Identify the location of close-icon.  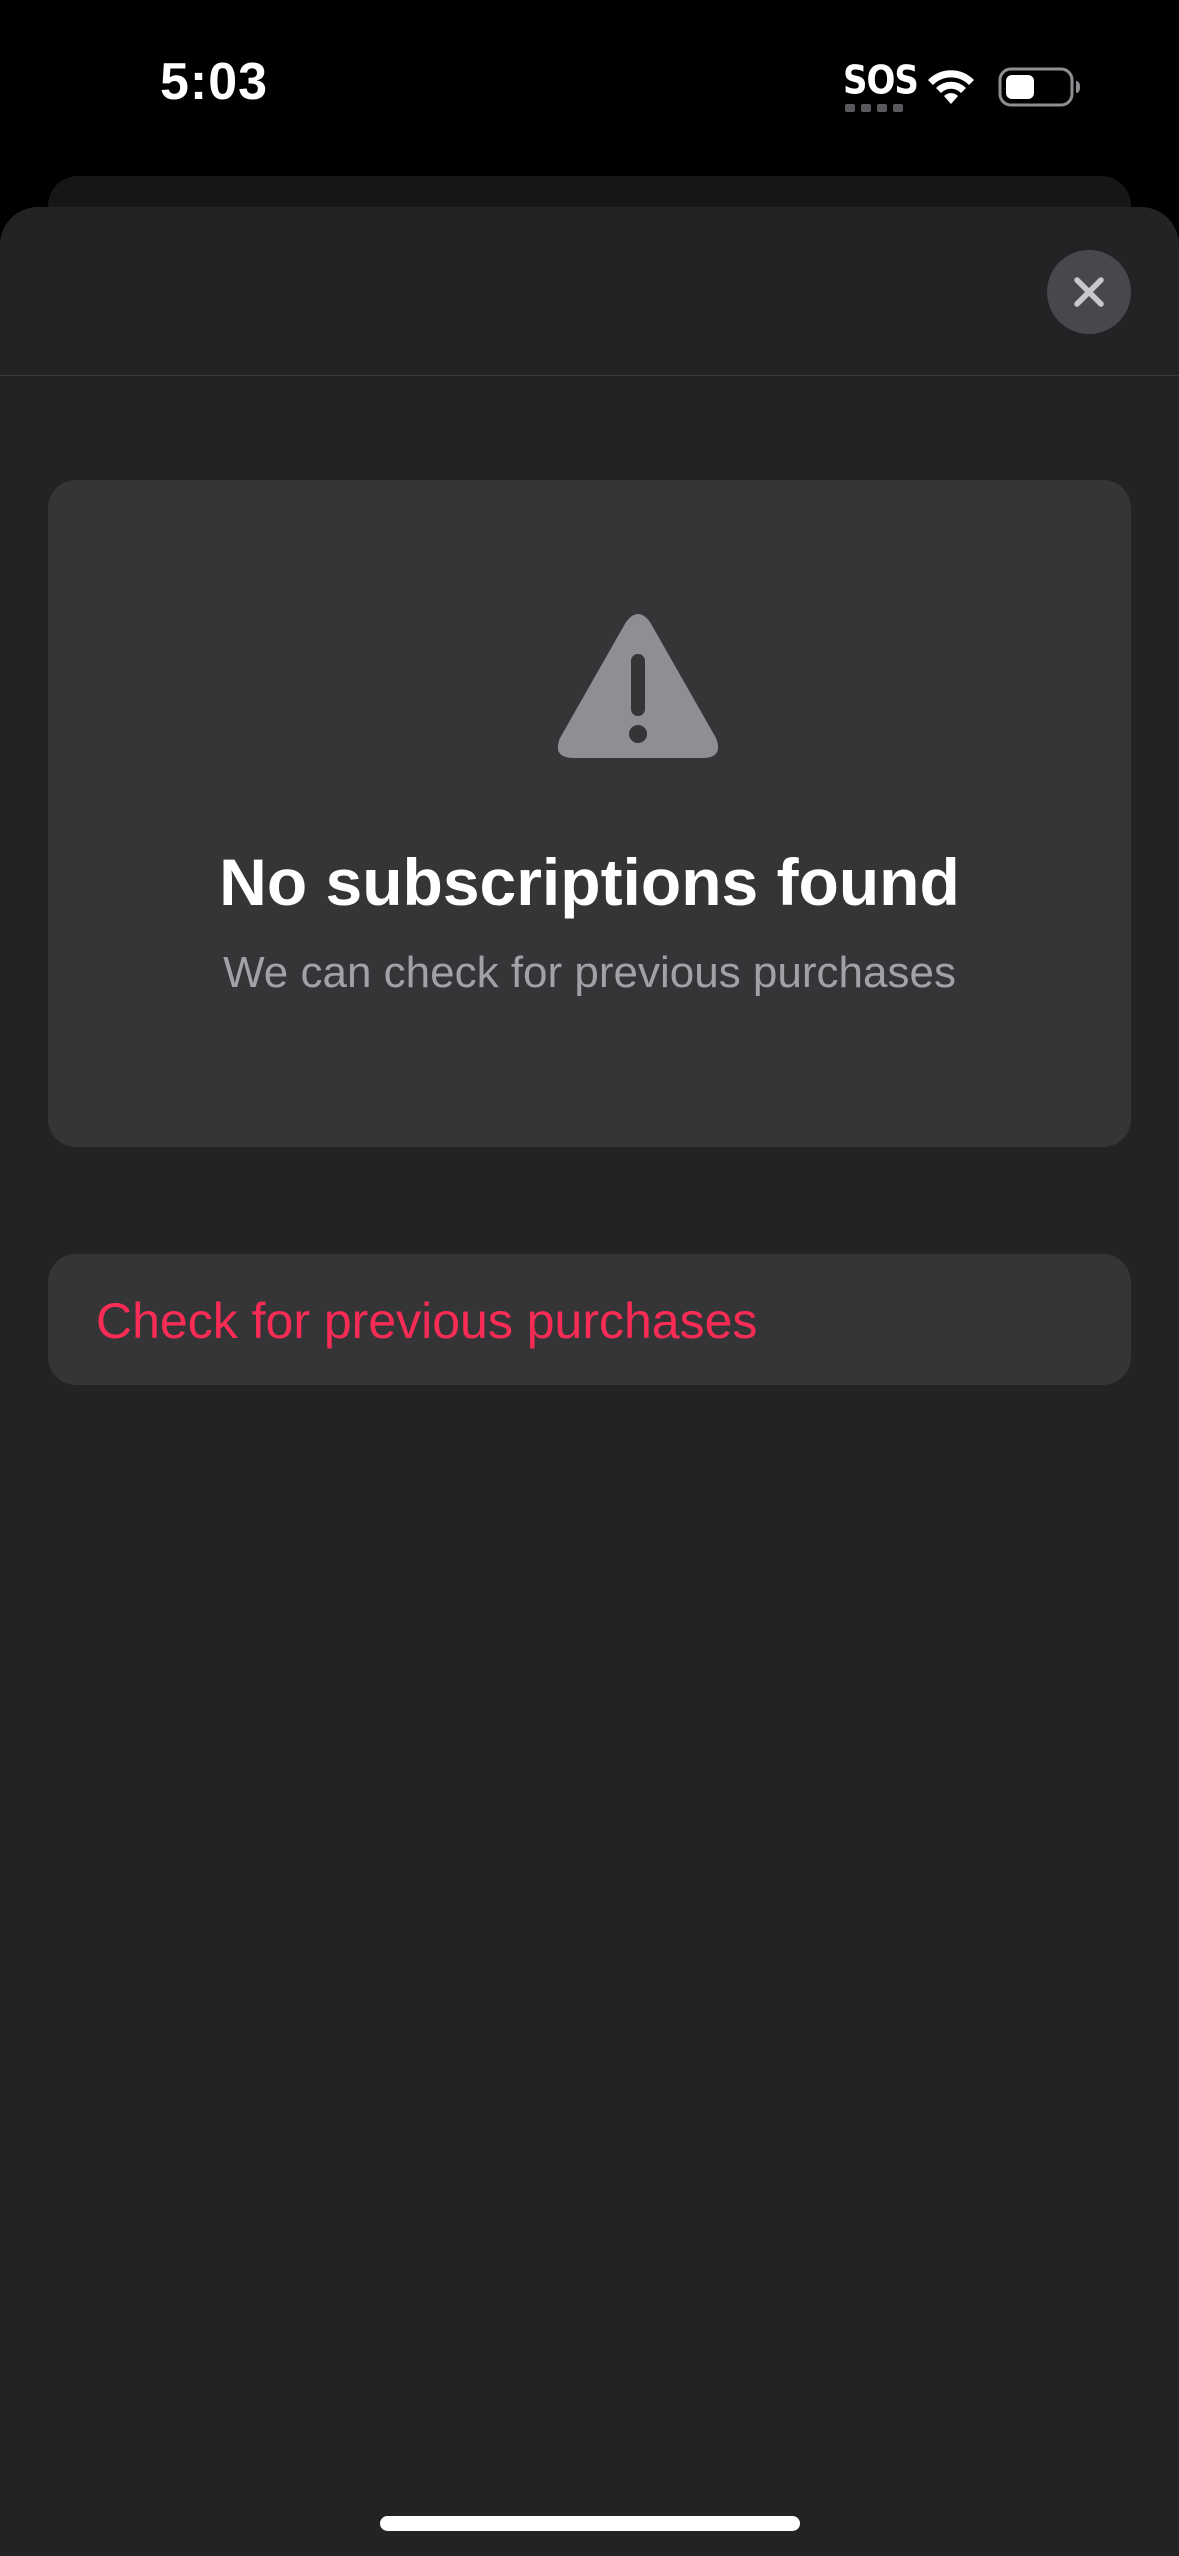
(1089, 292).